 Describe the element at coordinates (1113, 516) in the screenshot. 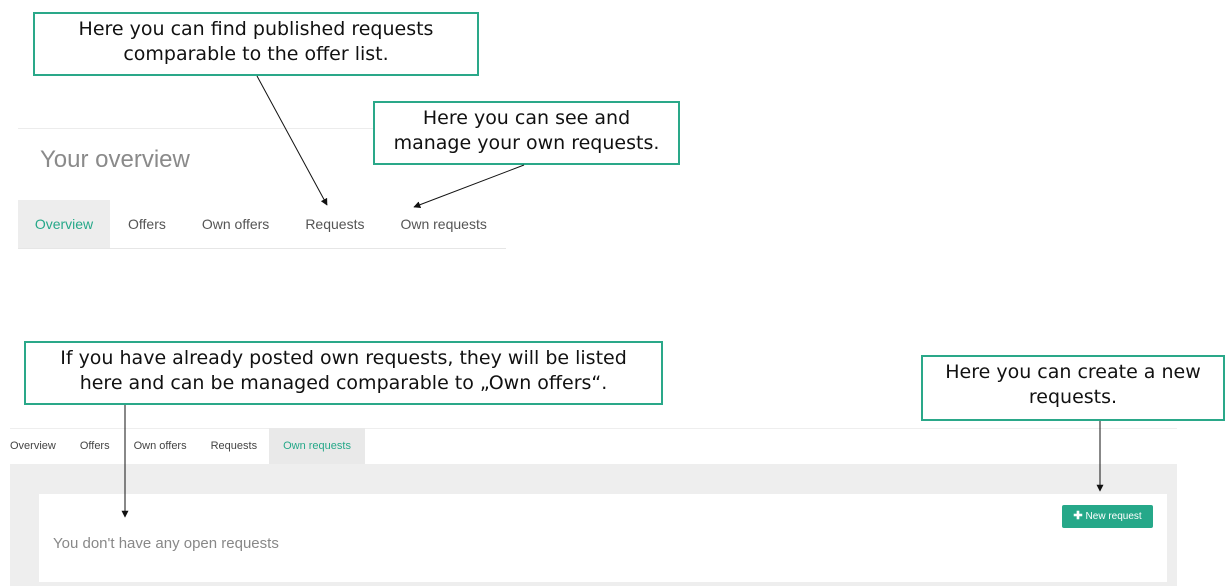

I see `new-request-label: New request` at that location.